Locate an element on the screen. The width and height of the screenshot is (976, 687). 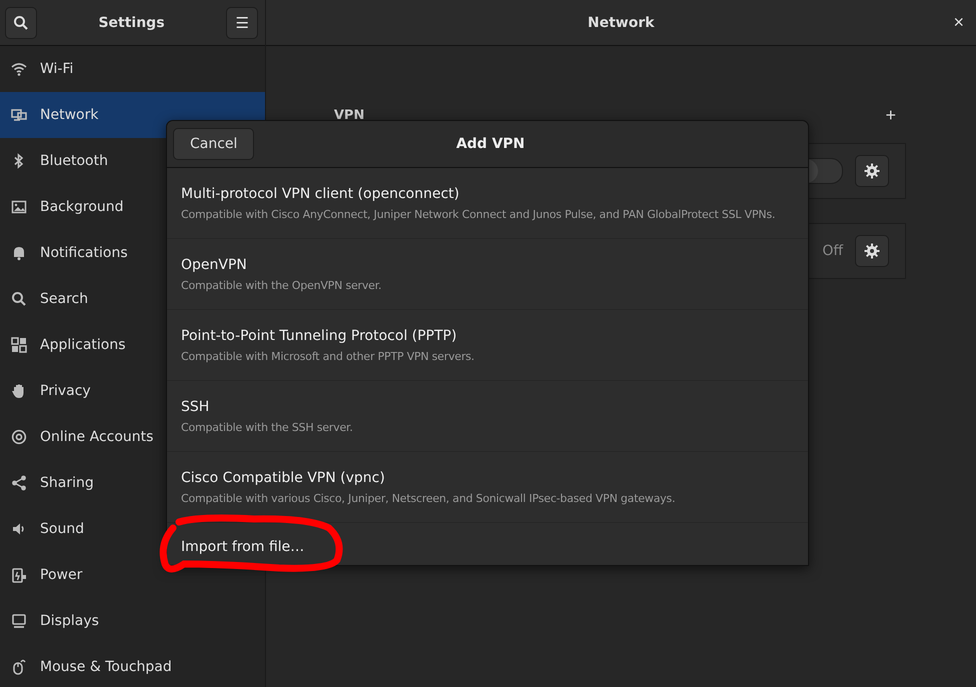
option-description: Compatible with Microsoft and other PPTP VPN servers. is located at coordinates (327, 356).